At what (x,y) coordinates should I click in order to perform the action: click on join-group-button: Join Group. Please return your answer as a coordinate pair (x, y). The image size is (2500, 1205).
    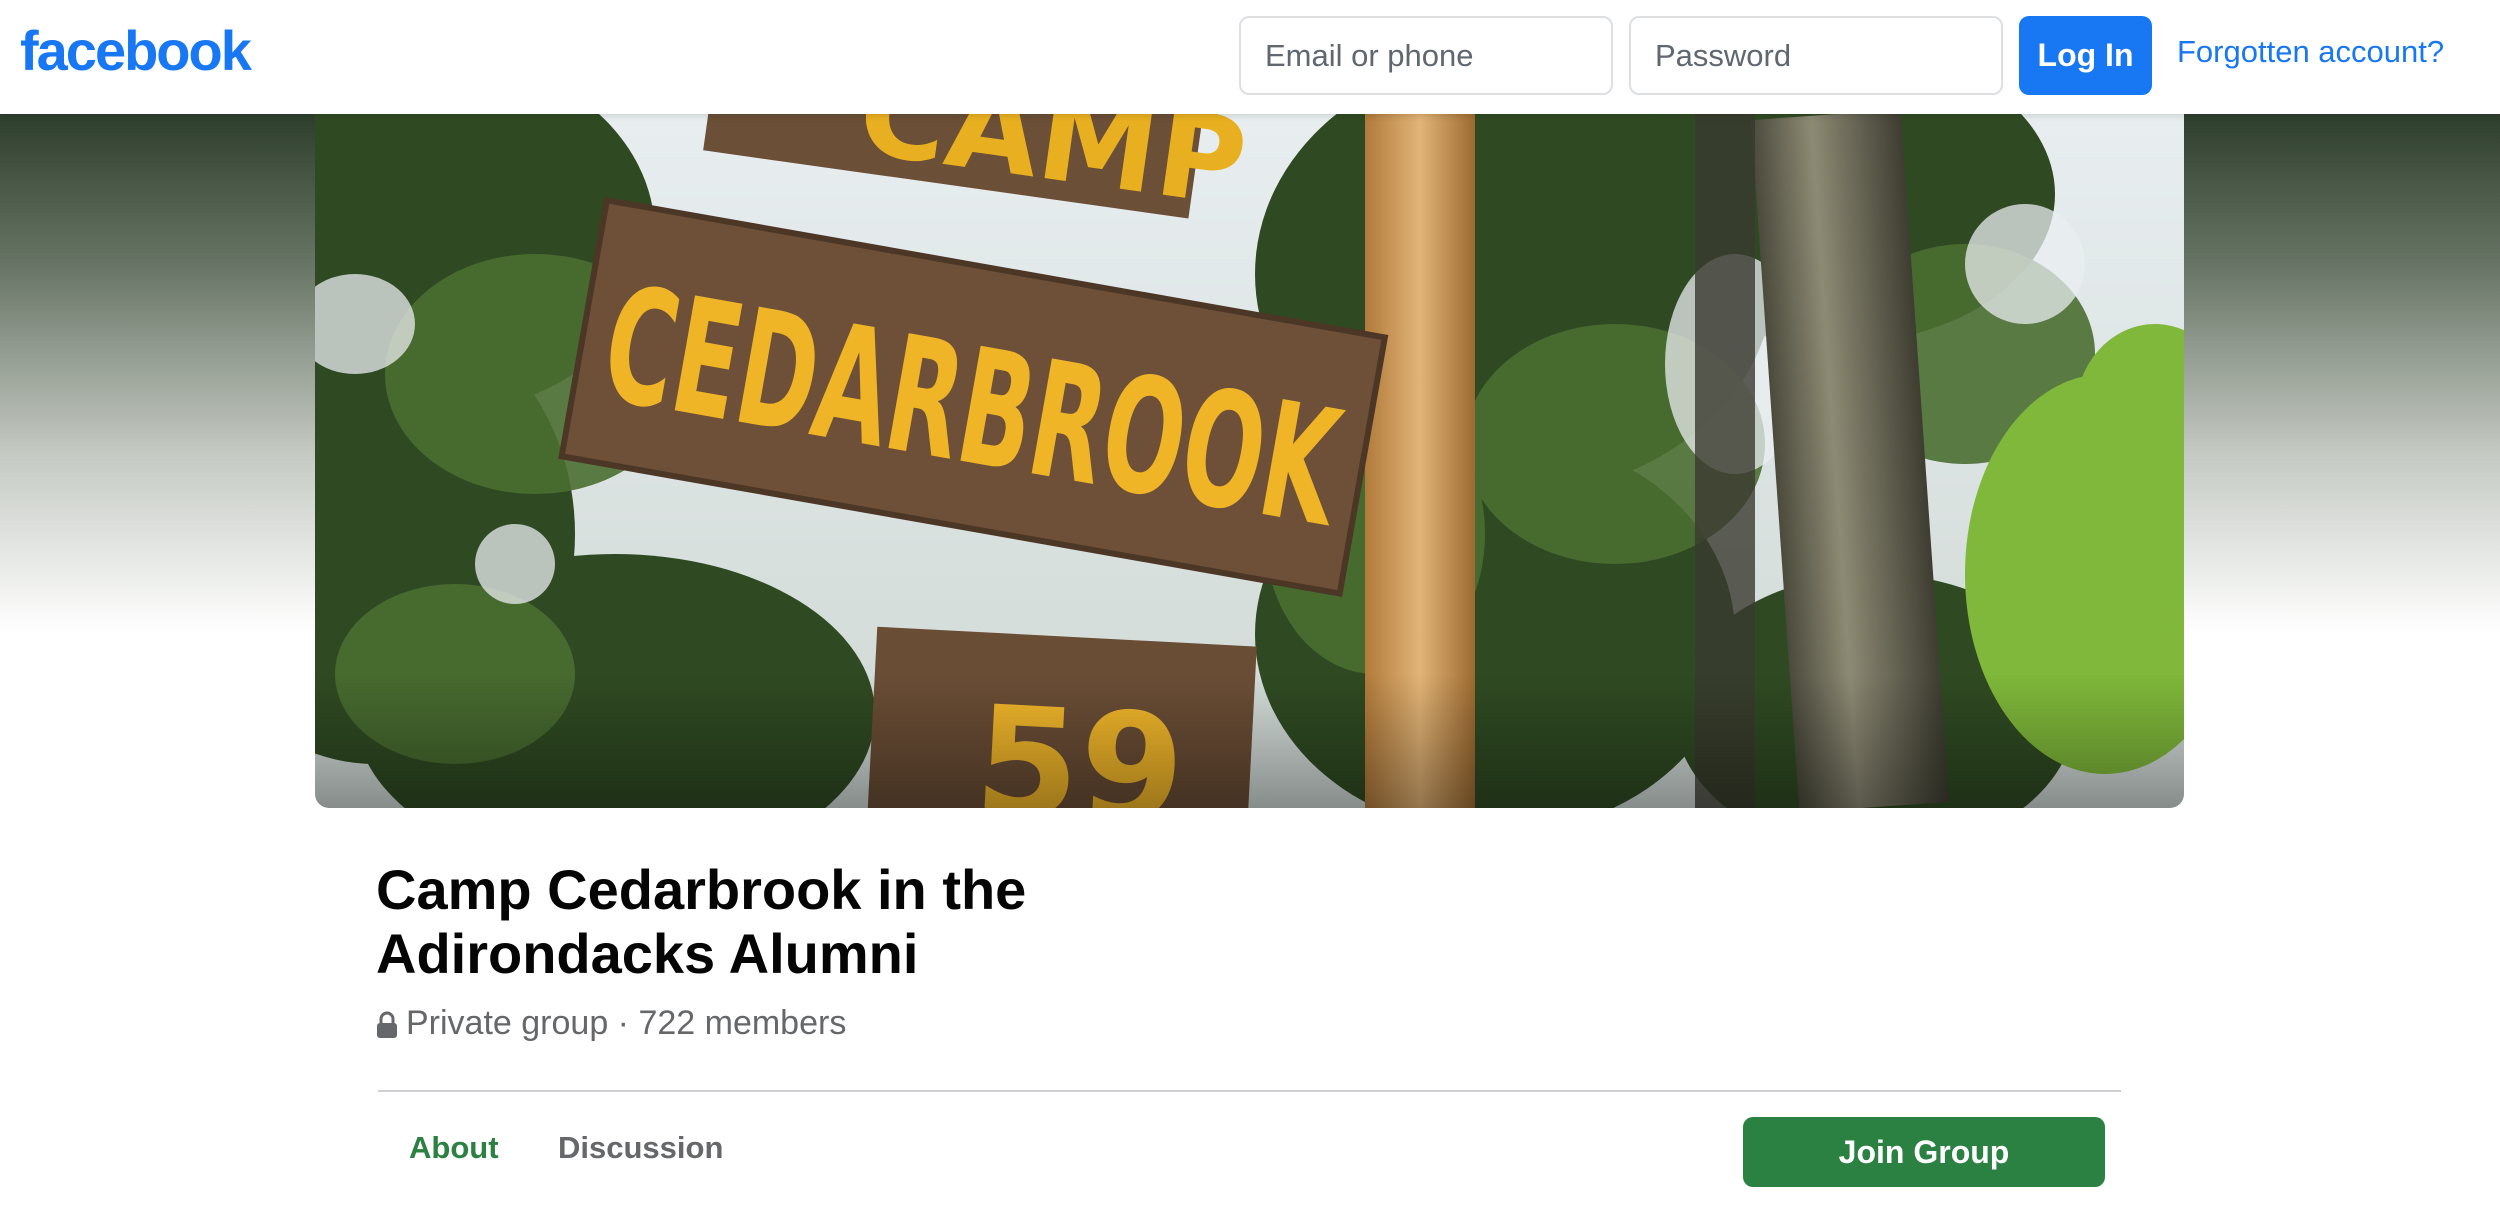
    Looking at the image, I should click on (1924, 1152).